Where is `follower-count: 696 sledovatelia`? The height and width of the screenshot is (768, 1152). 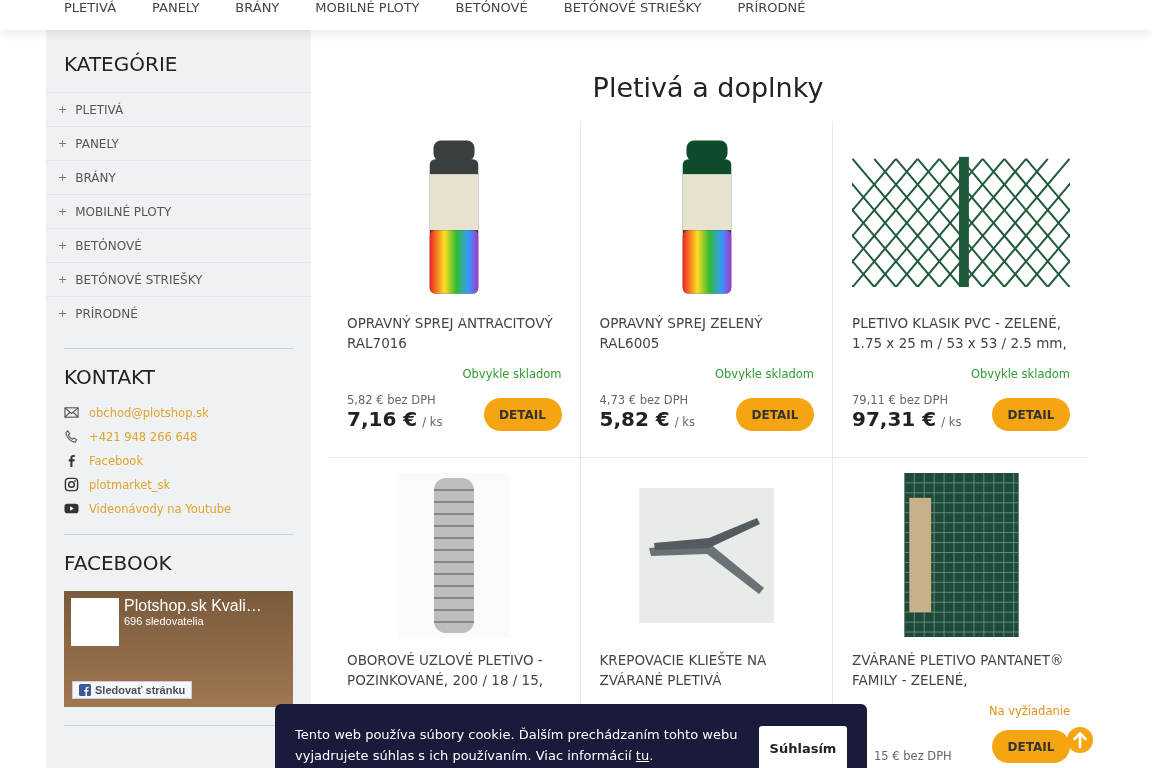 follower-count: 696 sledovatelia is located at coordinates (164, 621).